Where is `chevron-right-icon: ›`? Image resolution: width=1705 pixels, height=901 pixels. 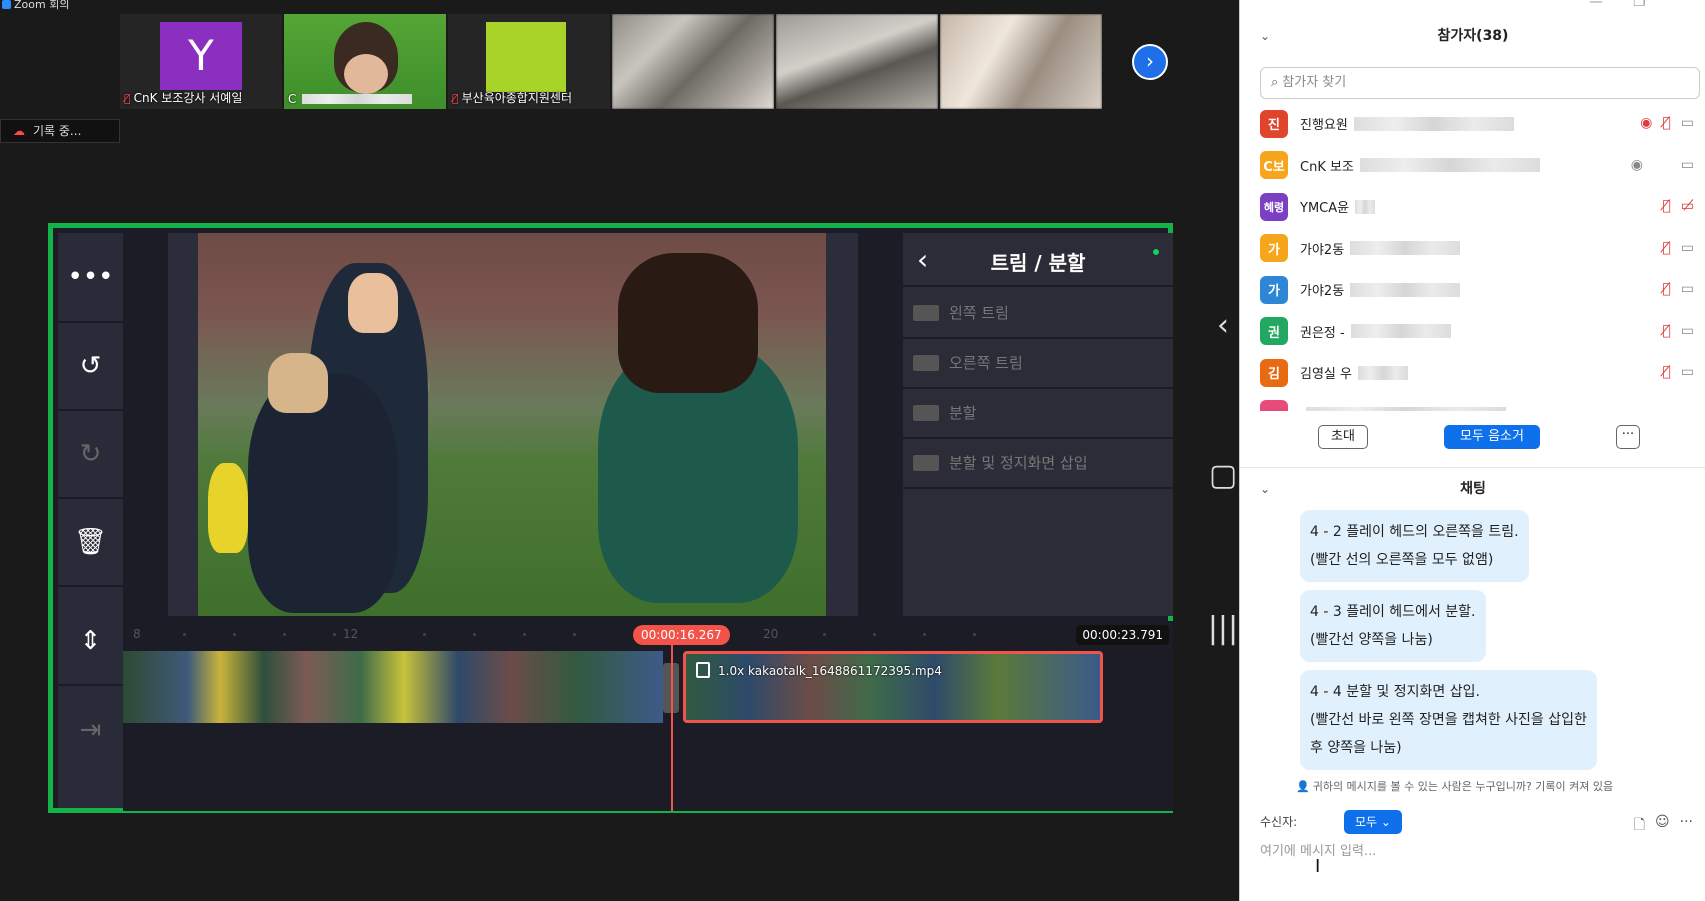 chevron-right-icon: › is located at coordinates (1150, 61).